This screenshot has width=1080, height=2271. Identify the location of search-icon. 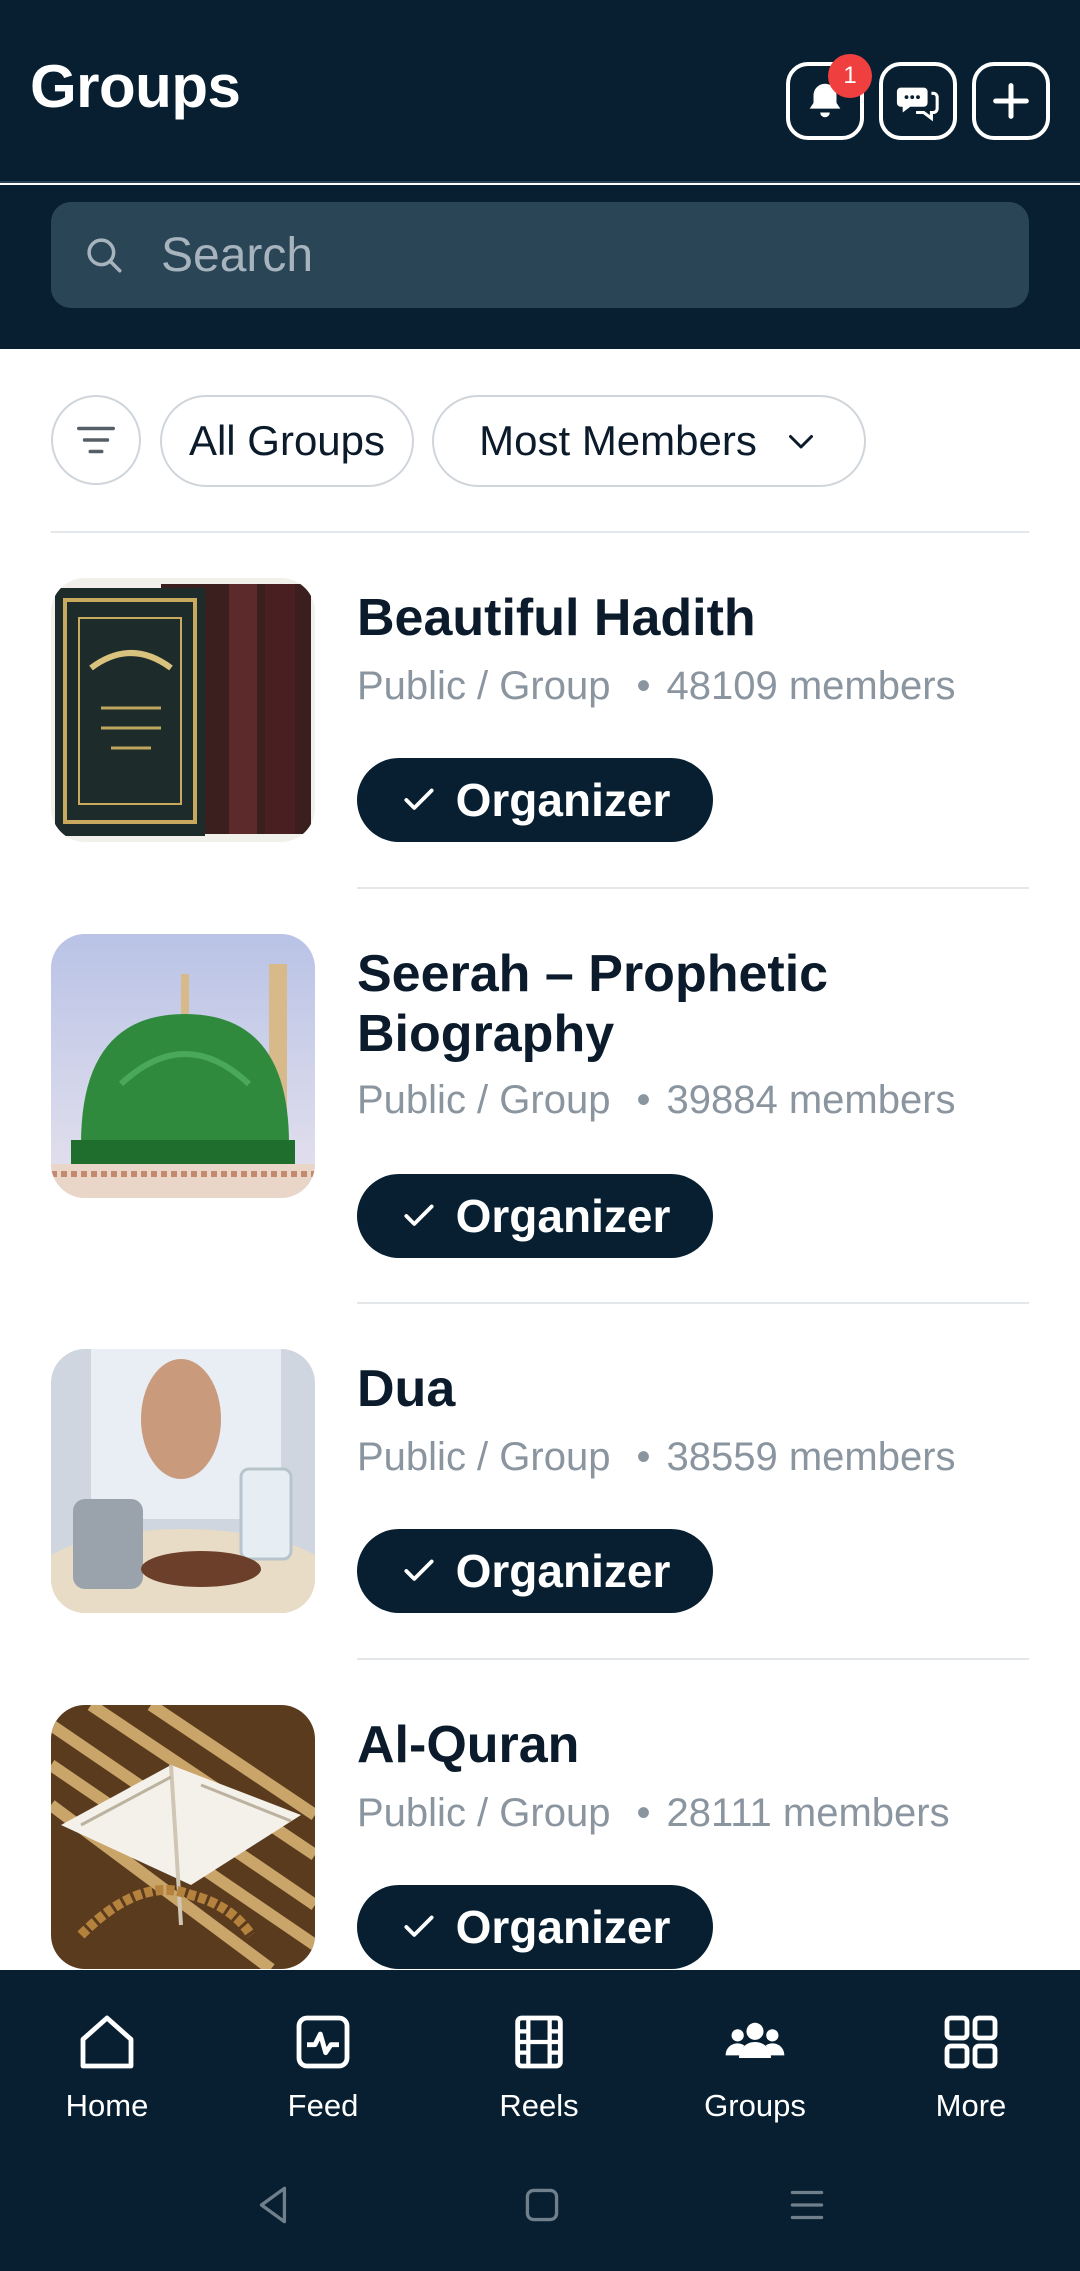
(104, 255).